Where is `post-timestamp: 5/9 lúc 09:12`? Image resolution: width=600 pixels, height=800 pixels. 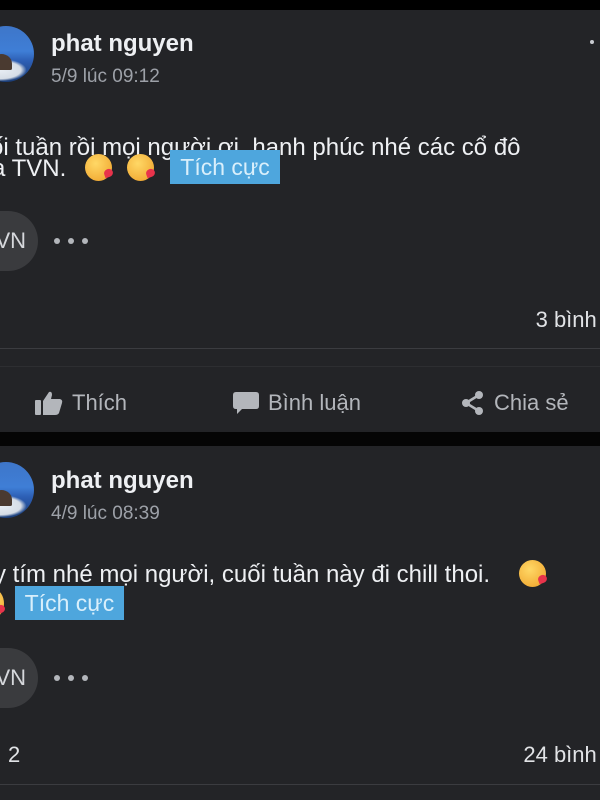 post-timestamp: 5/9 lúc 09:12 is located at coordinates (105, 77).